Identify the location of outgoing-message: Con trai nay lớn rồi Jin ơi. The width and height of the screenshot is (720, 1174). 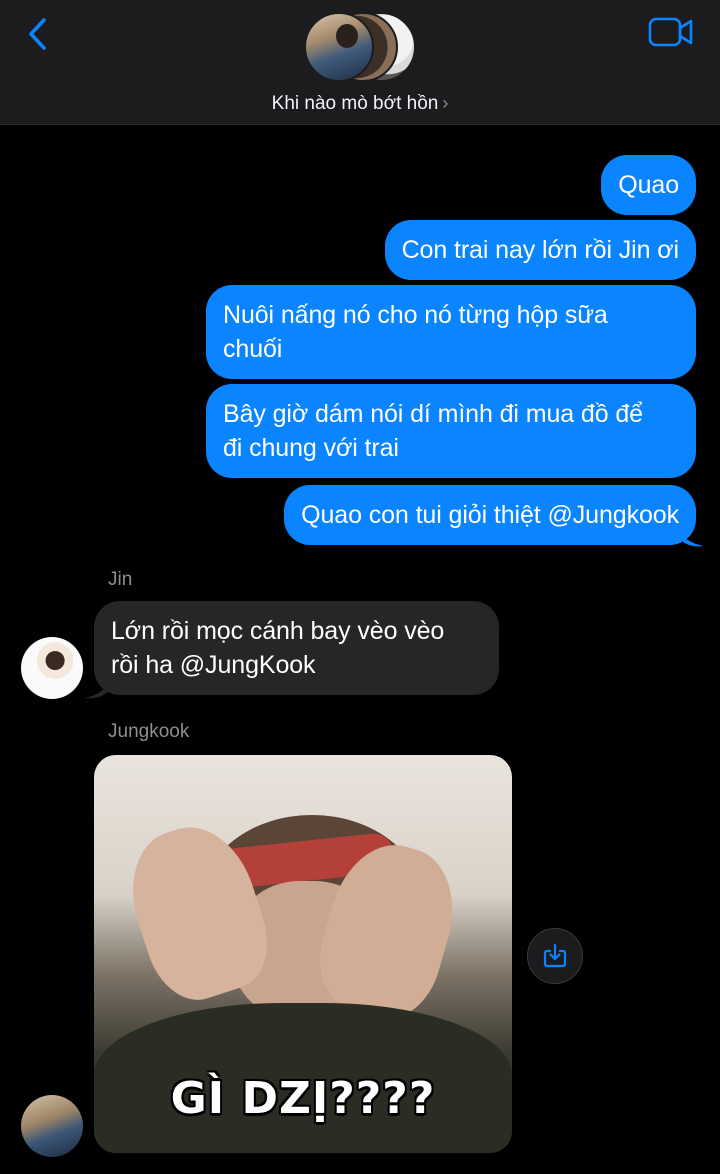
(540, 250).